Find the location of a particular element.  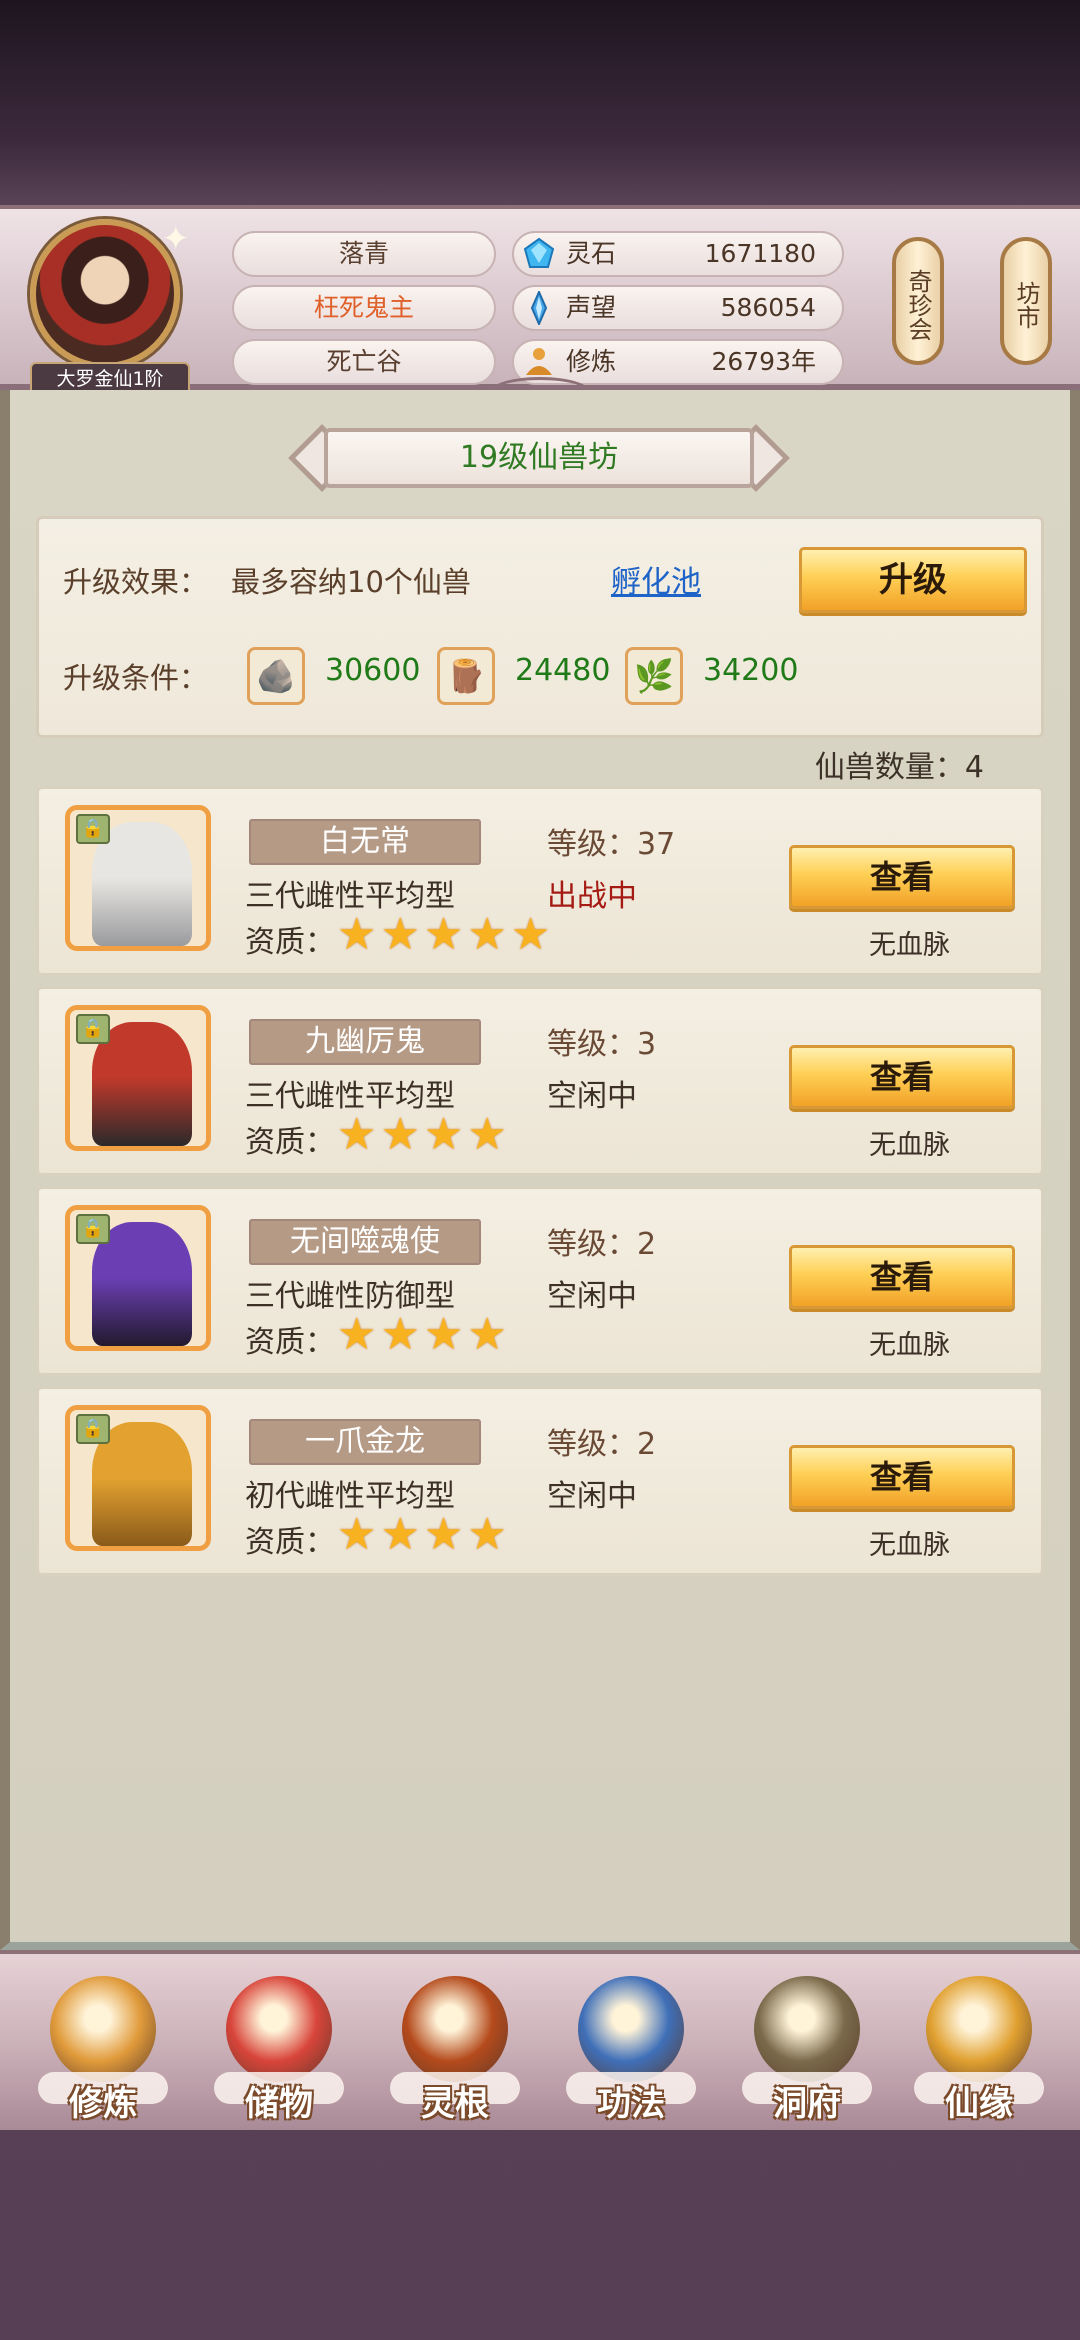

treasure-fair-button: 奇珍会 is located at coordinates (918, 301).